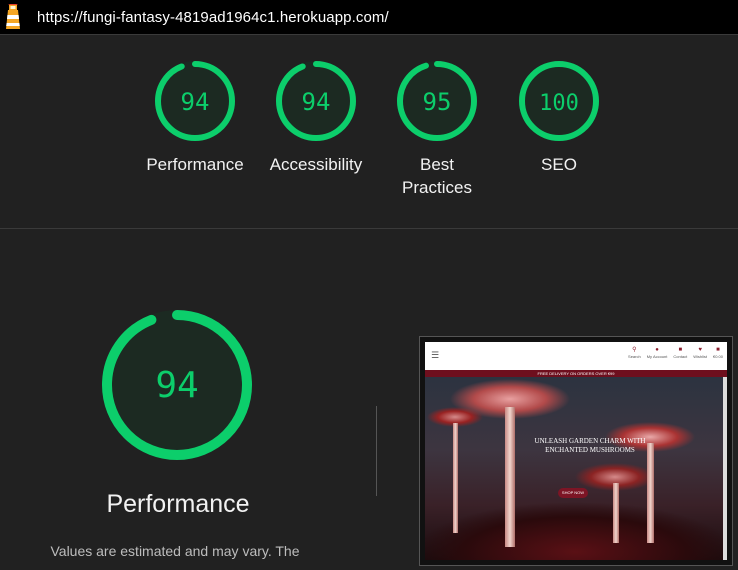 The width and height of the screenshot is (738, 570). I want to click on gauge-label: SEO, so click(559, 164).